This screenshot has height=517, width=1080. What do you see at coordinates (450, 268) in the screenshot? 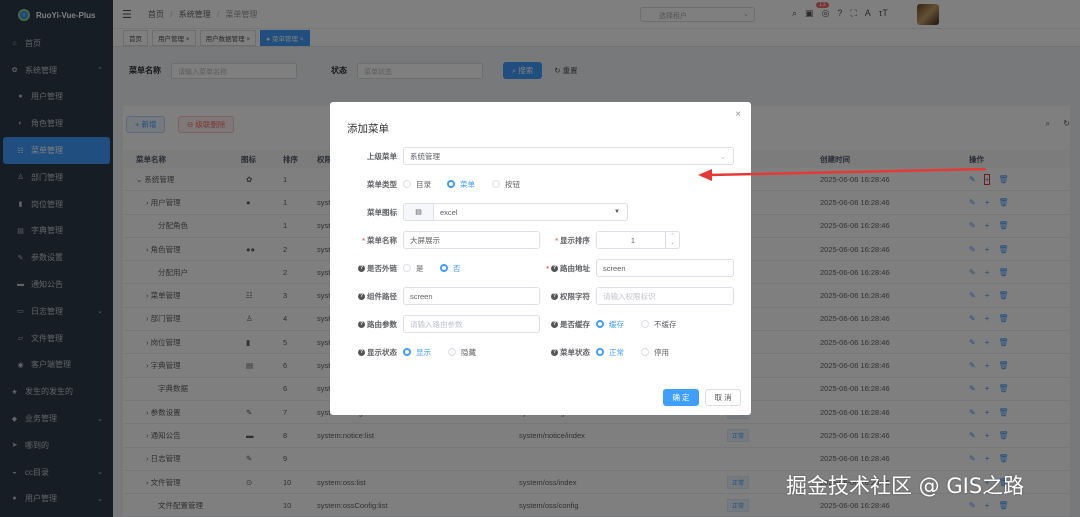
I see `link-radio-no: 否` at bounding box center [450, 268].